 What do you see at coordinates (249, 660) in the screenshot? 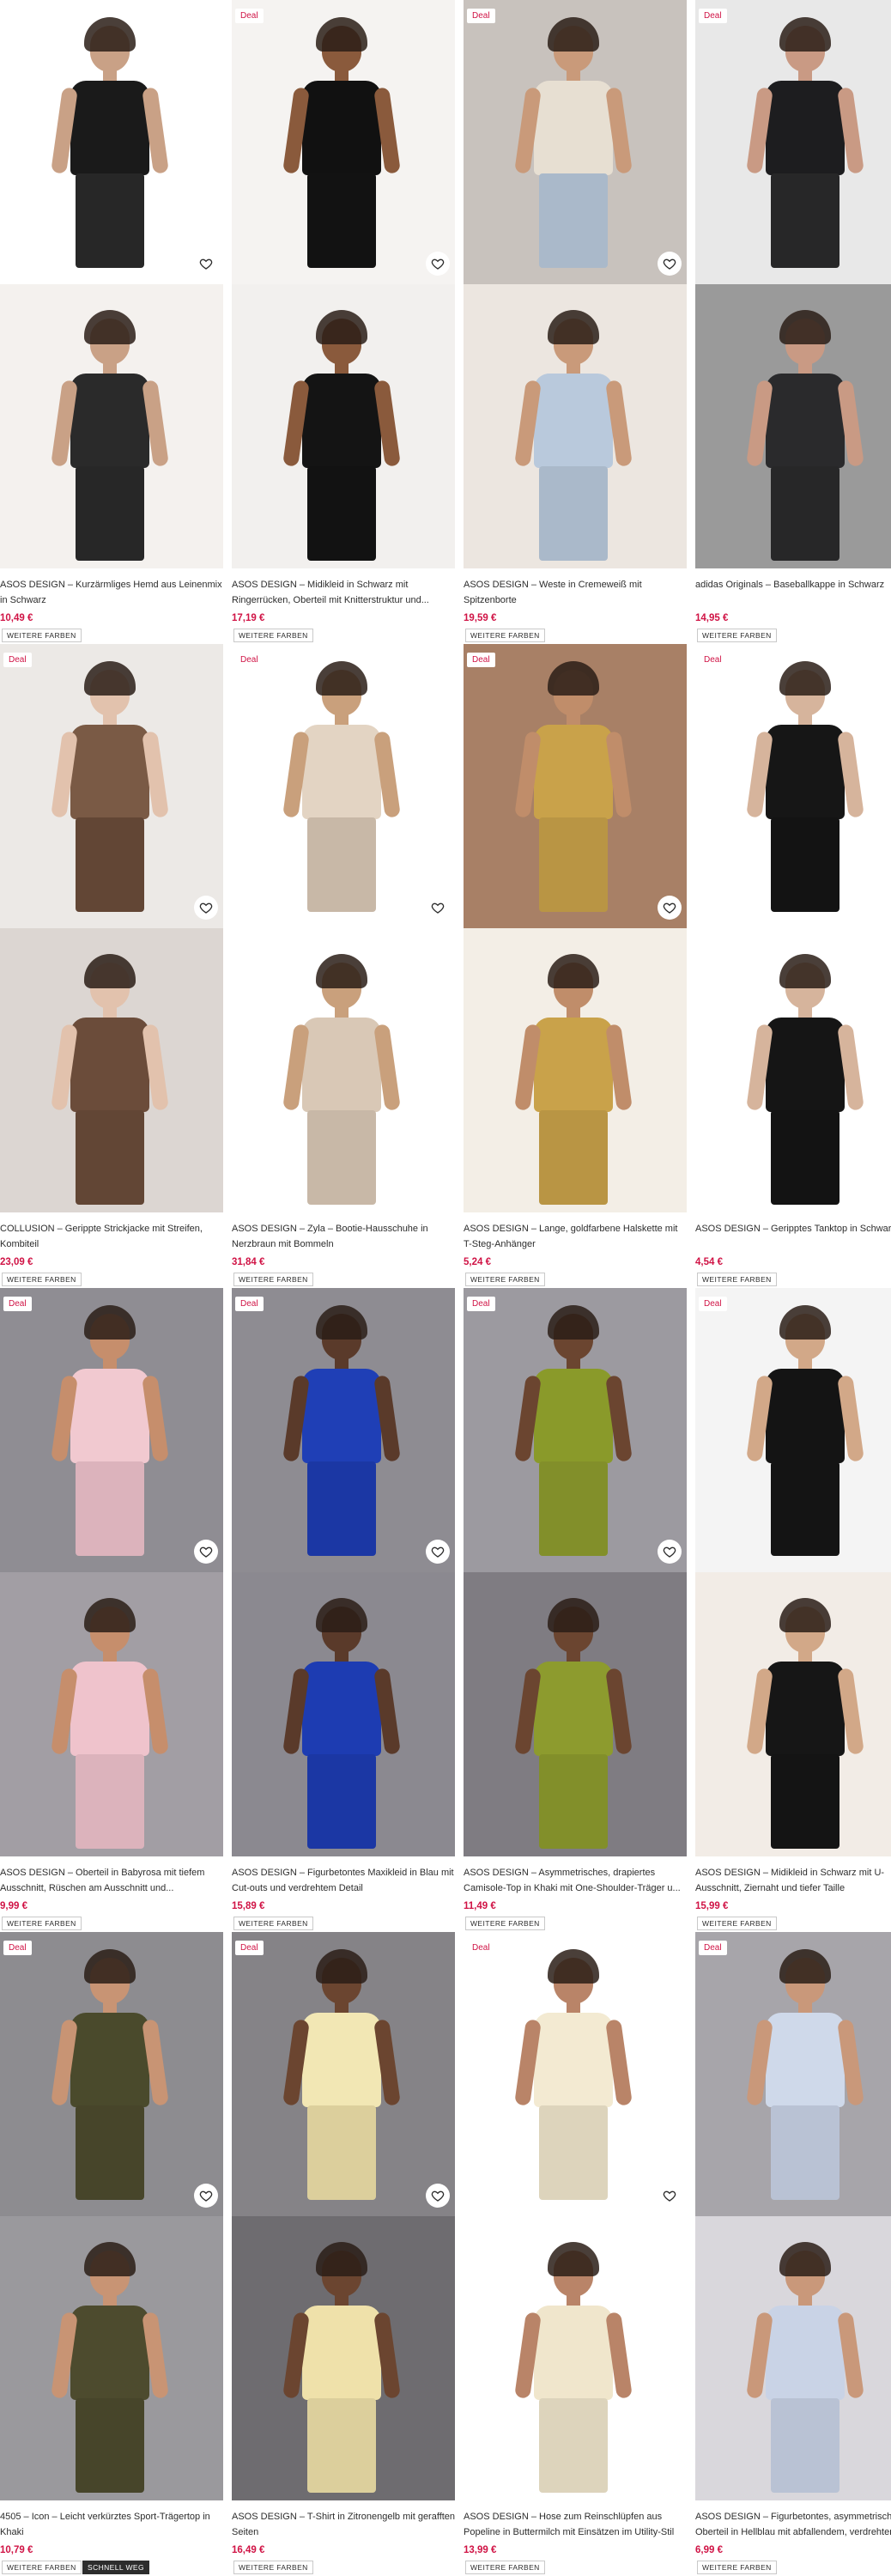
I see `deal-badge: Deal` at bounding box center [249, 660].